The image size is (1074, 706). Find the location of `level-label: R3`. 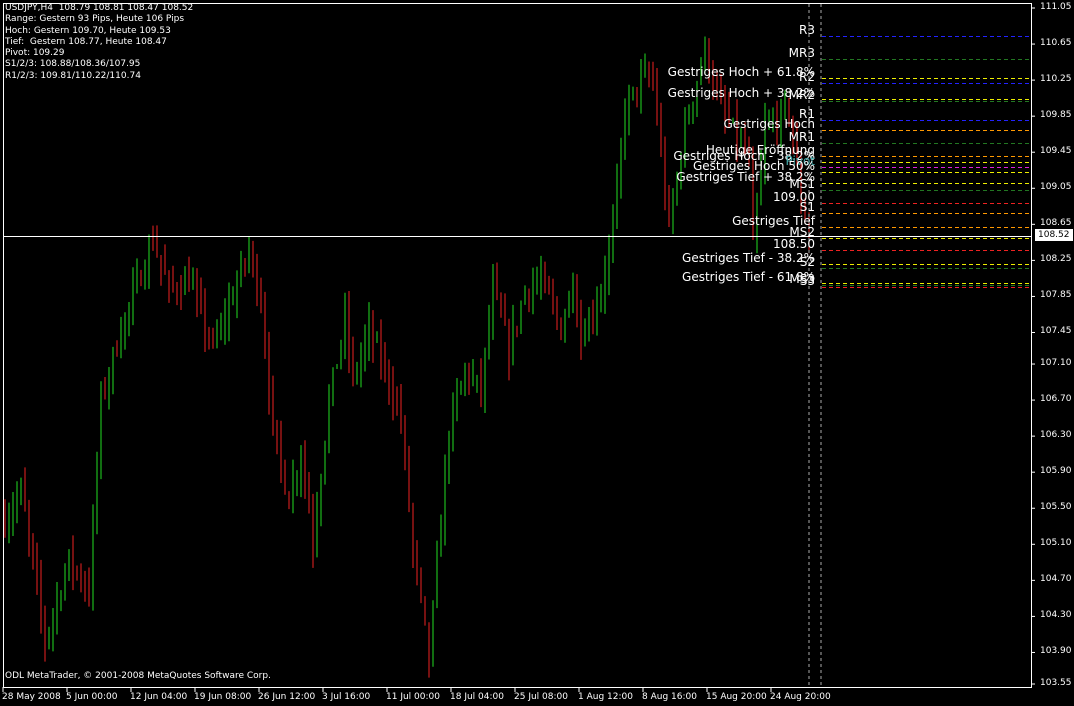

level-label: R3 is located at coordinates (807, 29).